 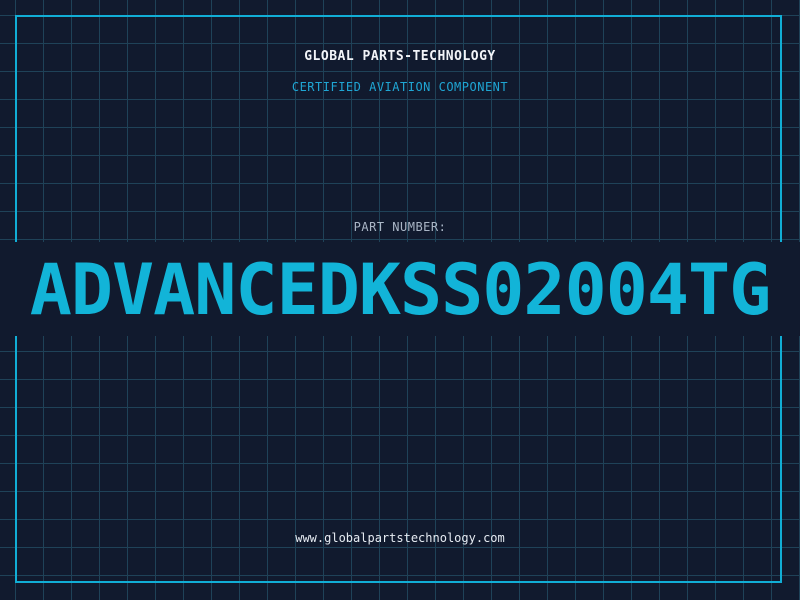 What do you see at coordinates (400, 227) in the screenshot?
I see `part-number-label: PART NUMBER:` at bounding box center [400, 227].